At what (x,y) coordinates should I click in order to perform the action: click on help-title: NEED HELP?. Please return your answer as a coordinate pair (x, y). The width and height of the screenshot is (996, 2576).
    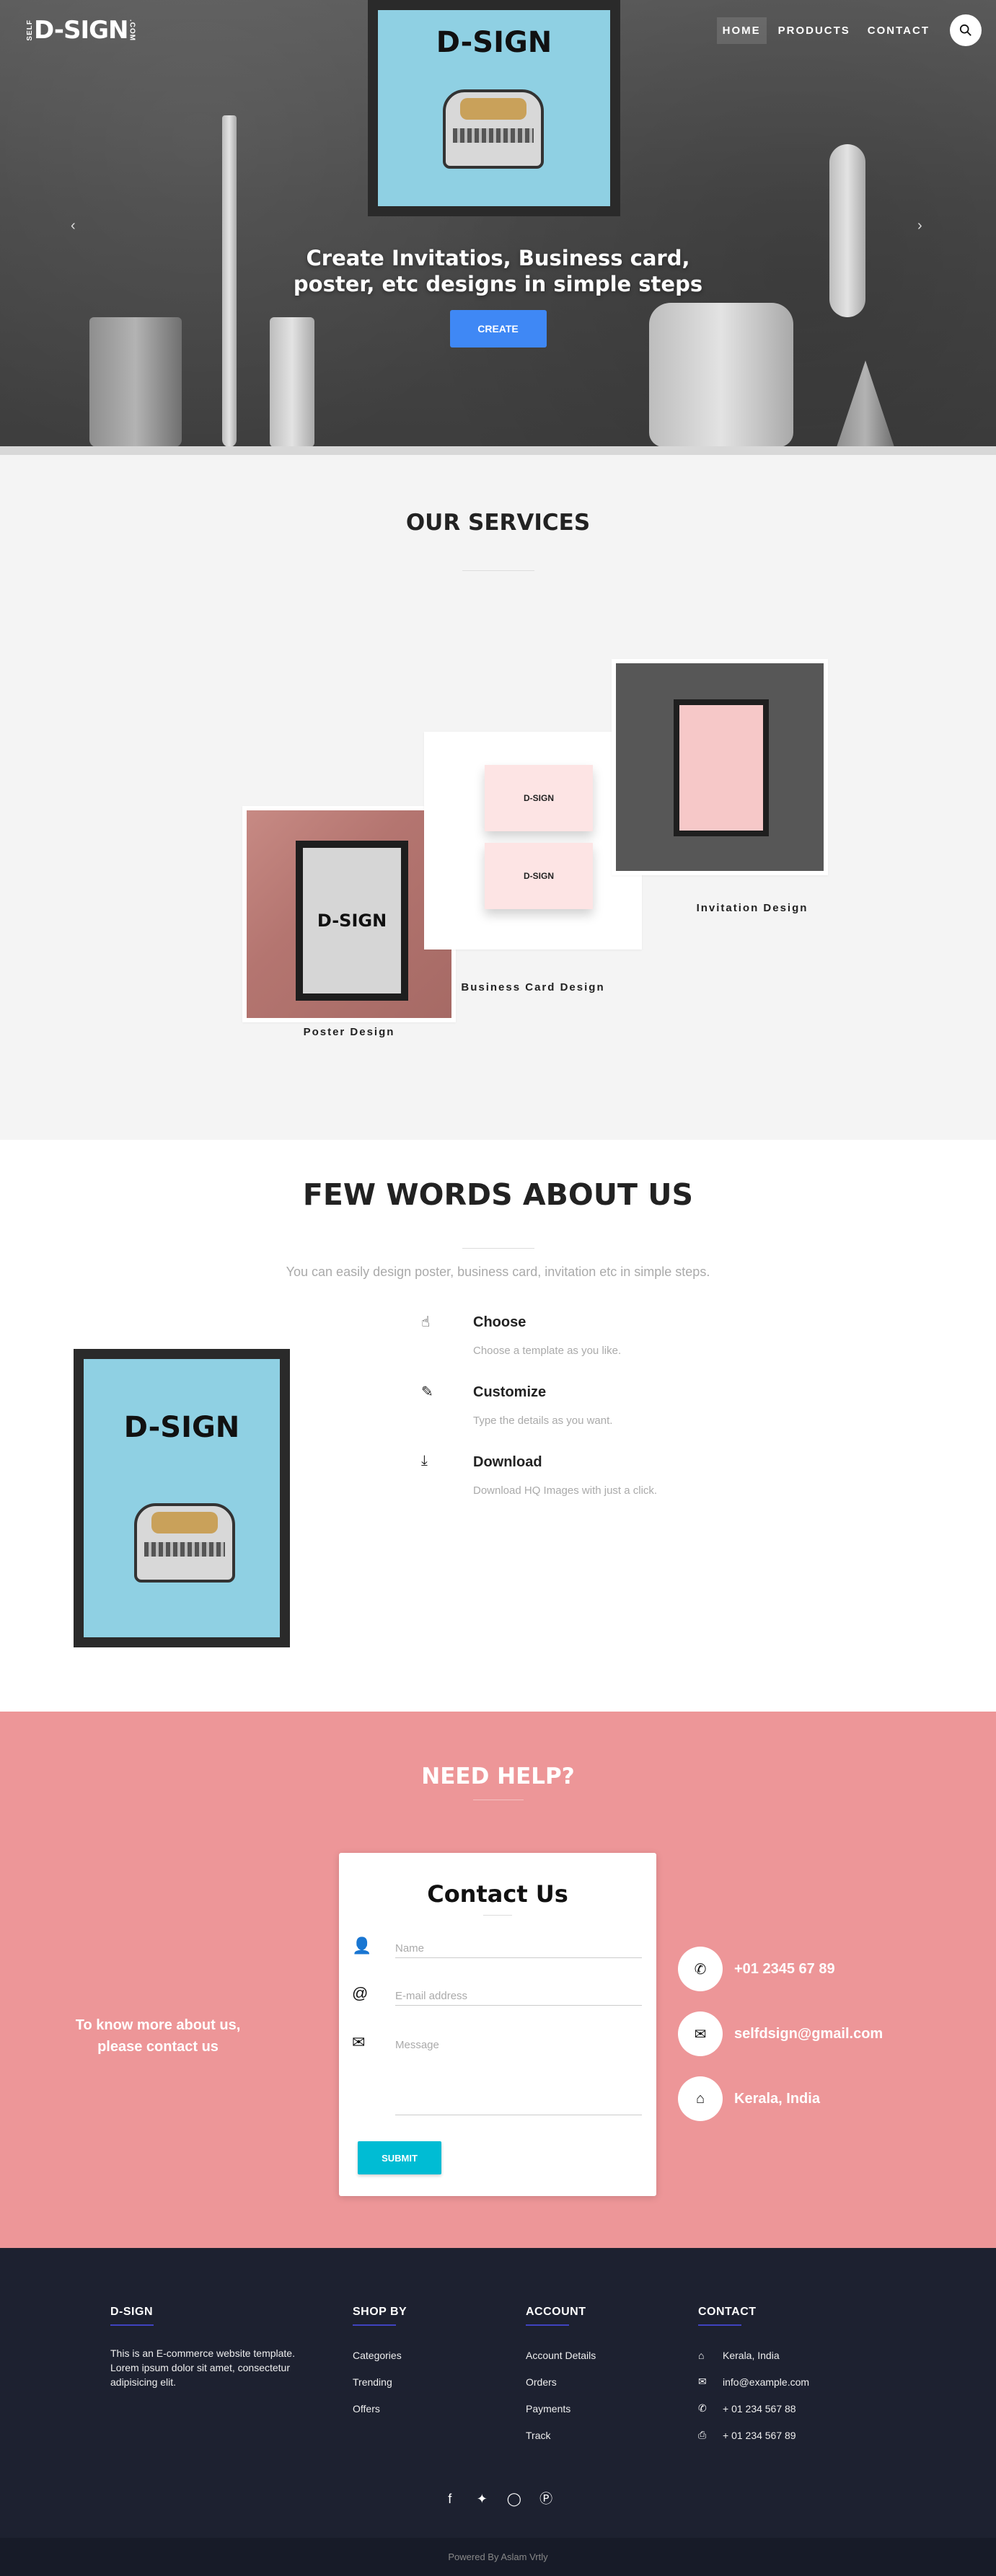
    Looking at the image, I should click on (498, 1776).